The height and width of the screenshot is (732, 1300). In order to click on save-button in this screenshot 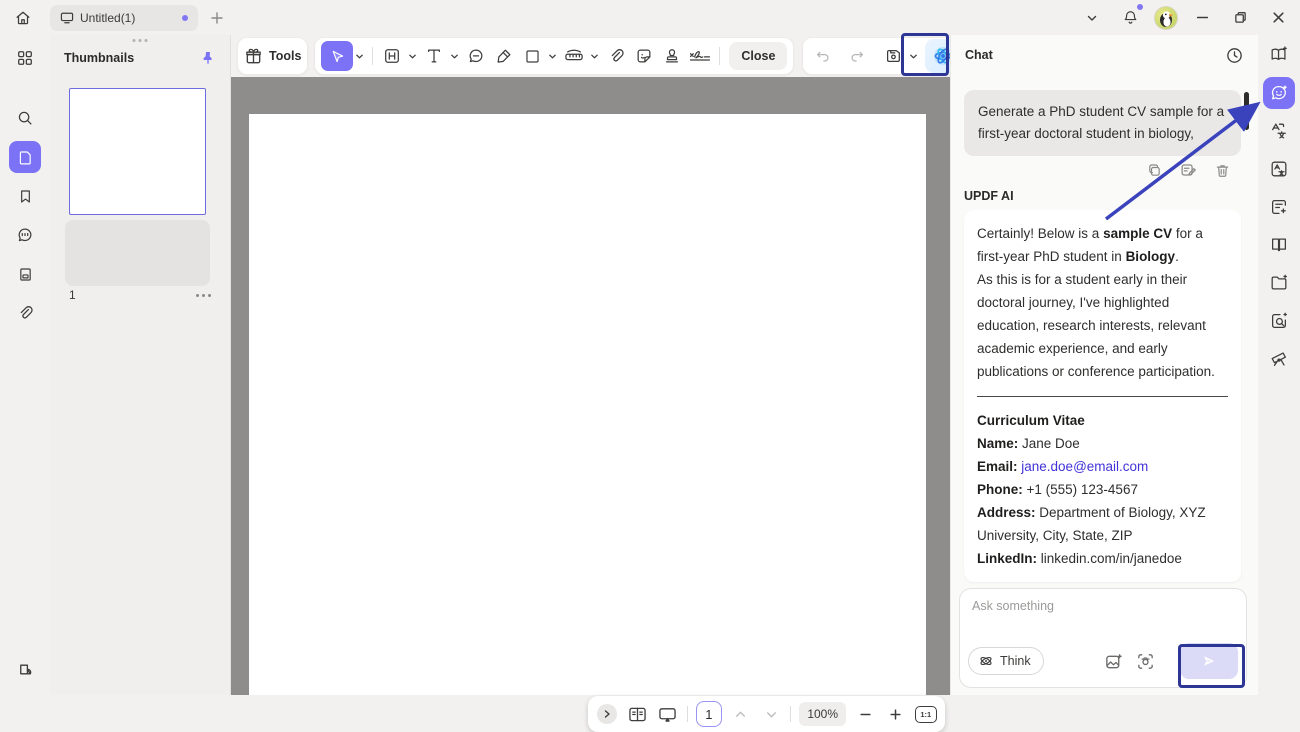, I will do `click(893, 56)`.